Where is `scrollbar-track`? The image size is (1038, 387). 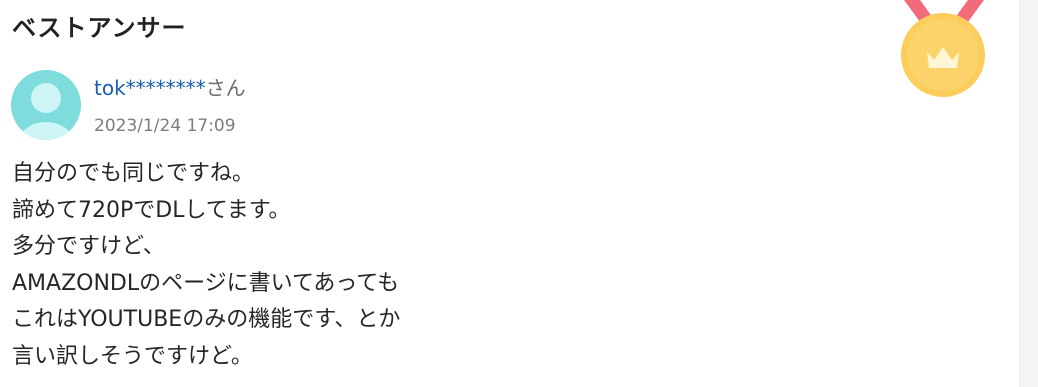
scrollbar-track is located at coordinates (1028, 193).